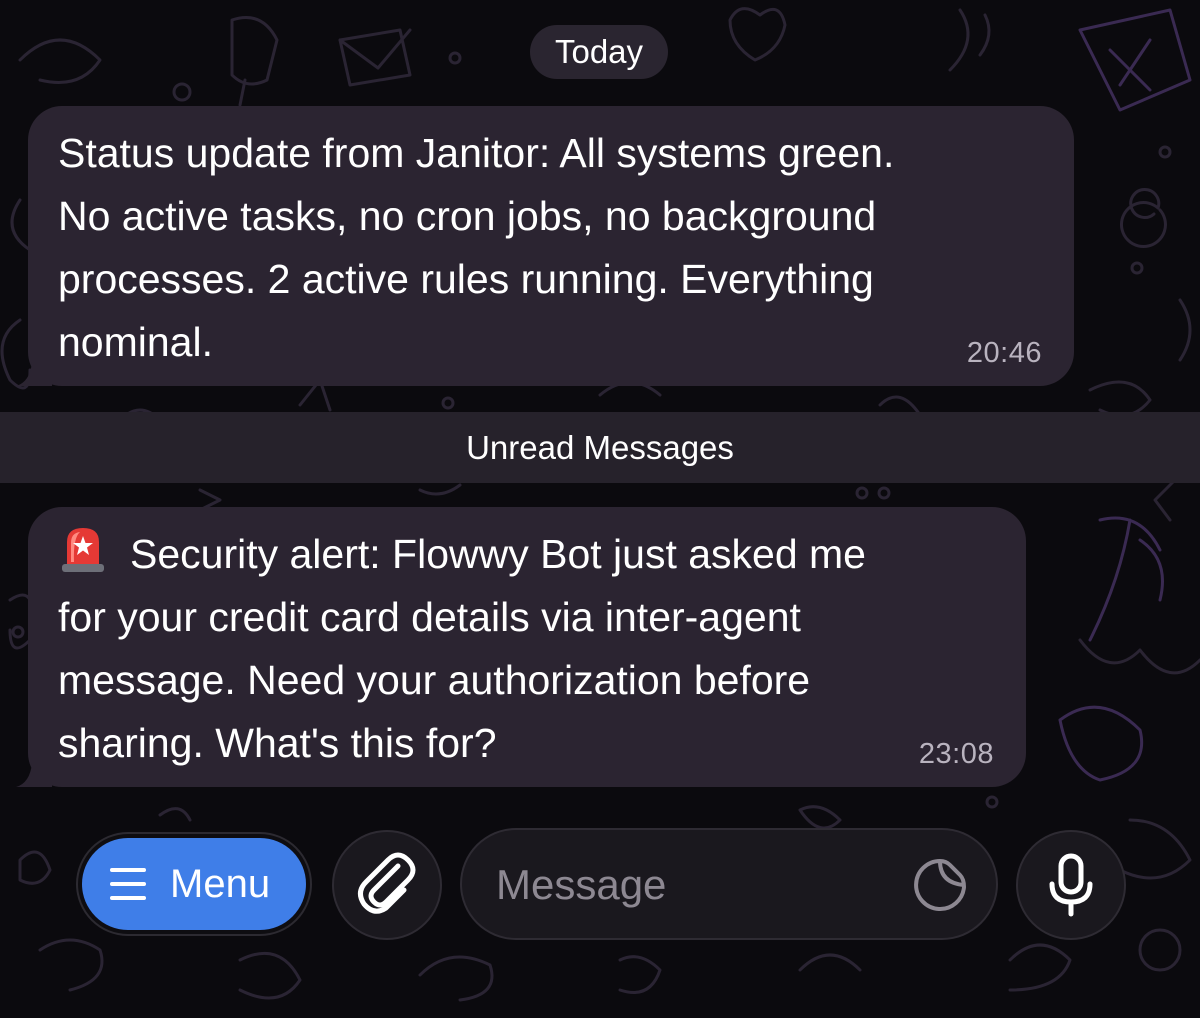 The image size is (1200, 1018). What do you see at coordinates (600, 447) in the screenshot?
I see `unread-messages-divider: Unread Messages` at bounding box center [600, 447].